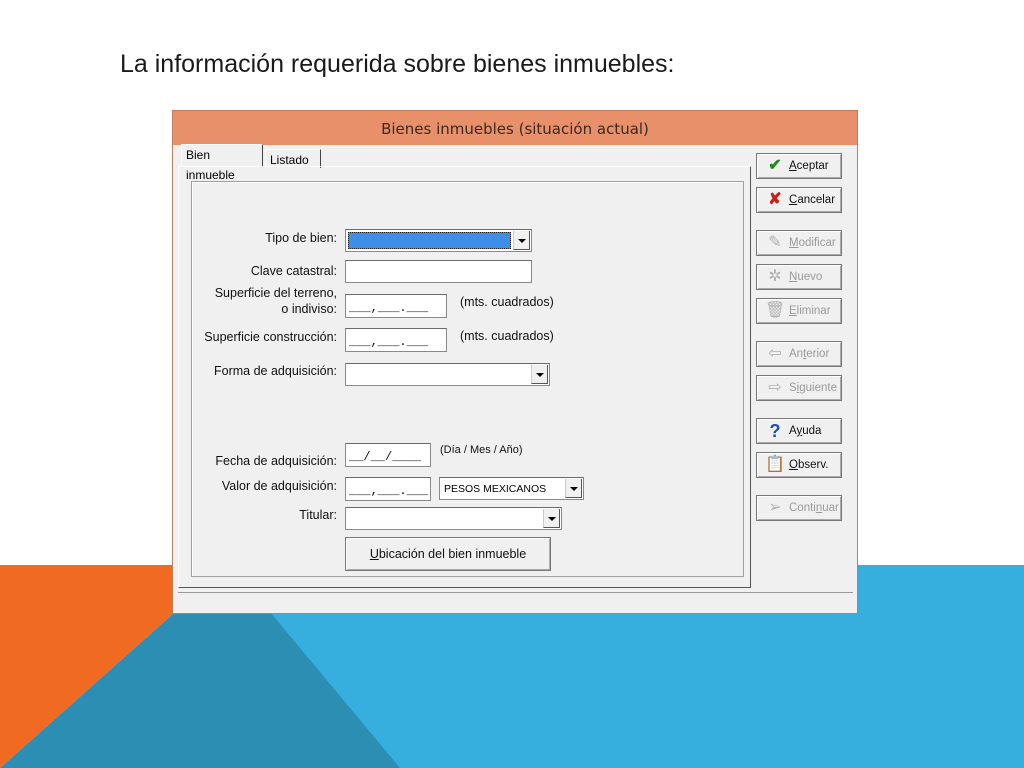  What do you see at coordinates (293, 271) in the screenshot?
I see `clave-catastral-label: Clave catastral:` at bounding box center [293, 271].